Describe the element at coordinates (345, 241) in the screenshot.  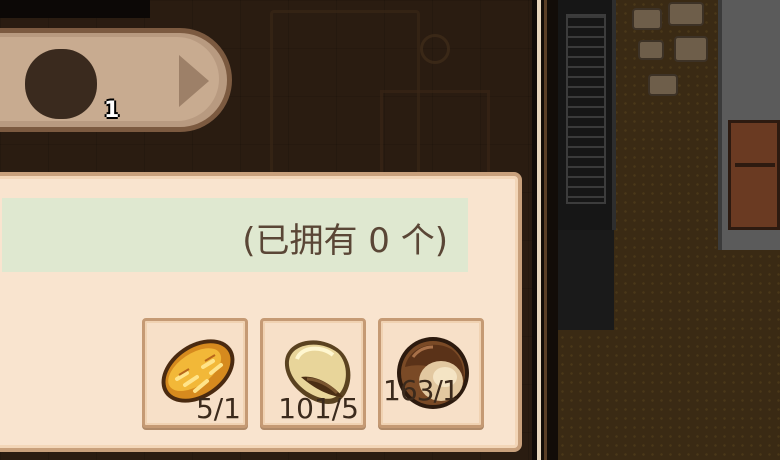
I see `owned-count-text: (已拥有 0 个)` at that location.